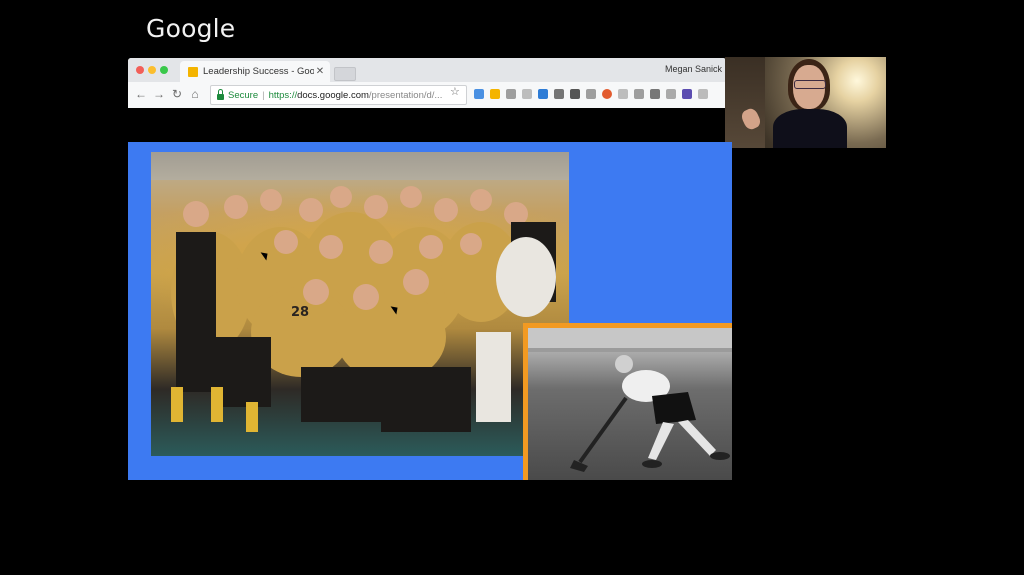 This screenshot has height=575, width=1024. I want to click on bookmark-star-icon: ☆, so click(455, 91).